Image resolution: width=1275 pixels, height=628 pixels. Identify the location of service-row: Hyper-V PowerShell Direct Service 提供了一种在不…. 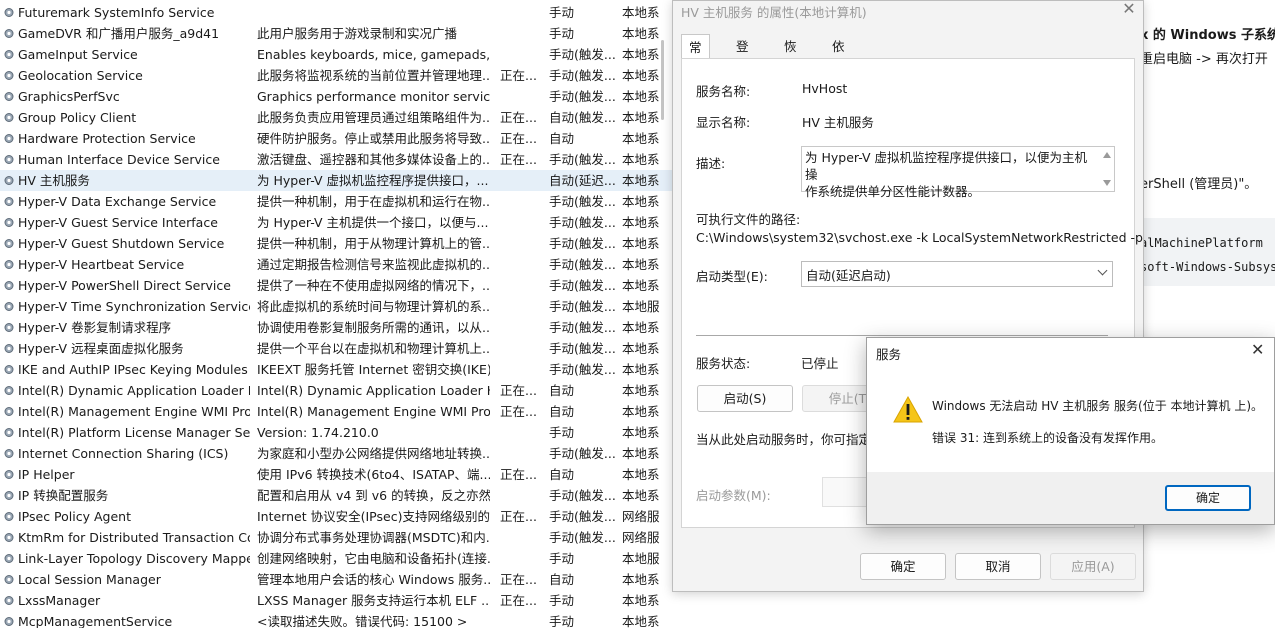
(336, 285).